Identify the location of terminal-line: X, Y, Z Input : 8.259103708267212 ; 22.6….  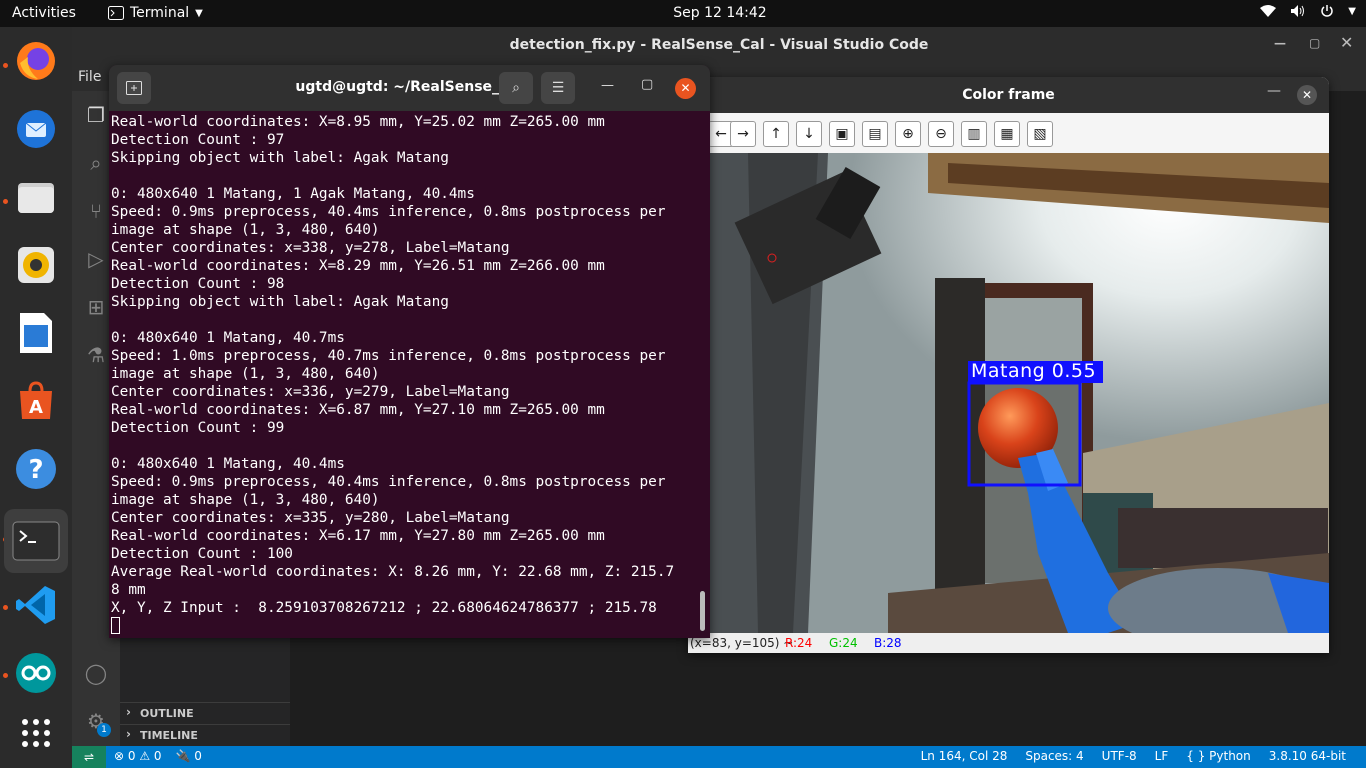
(384, 608).